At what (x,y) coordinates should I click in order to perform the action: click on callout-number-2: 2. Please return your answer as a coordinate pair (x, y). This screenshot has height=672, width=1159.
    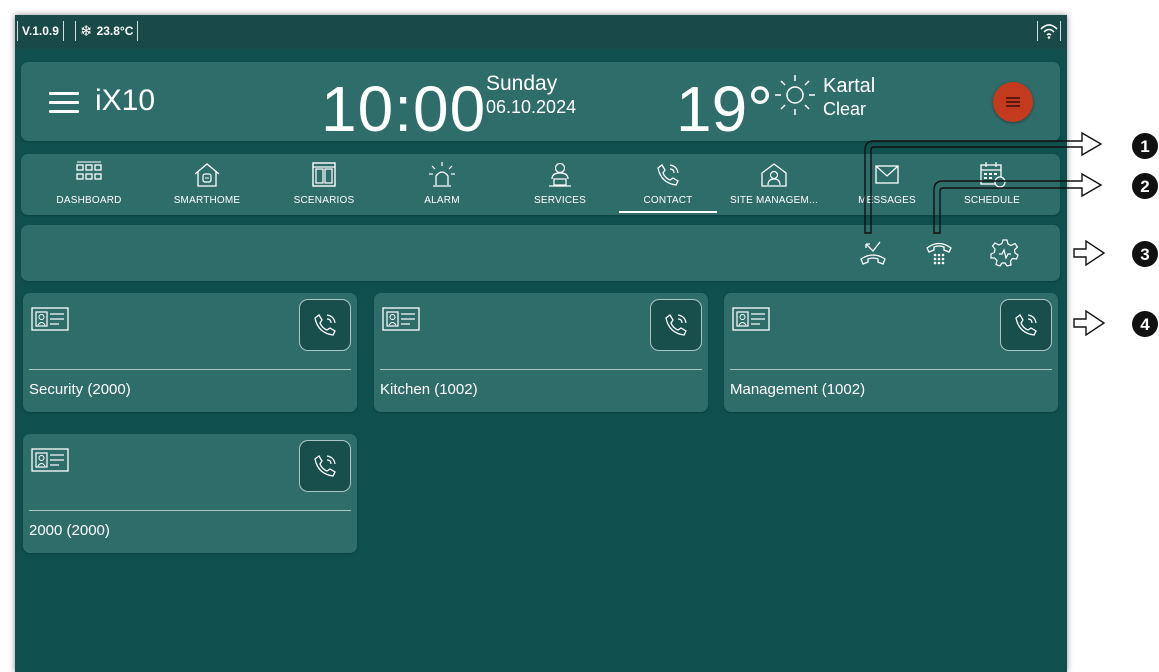
    Looking at the image, I should click on (1144, 186).